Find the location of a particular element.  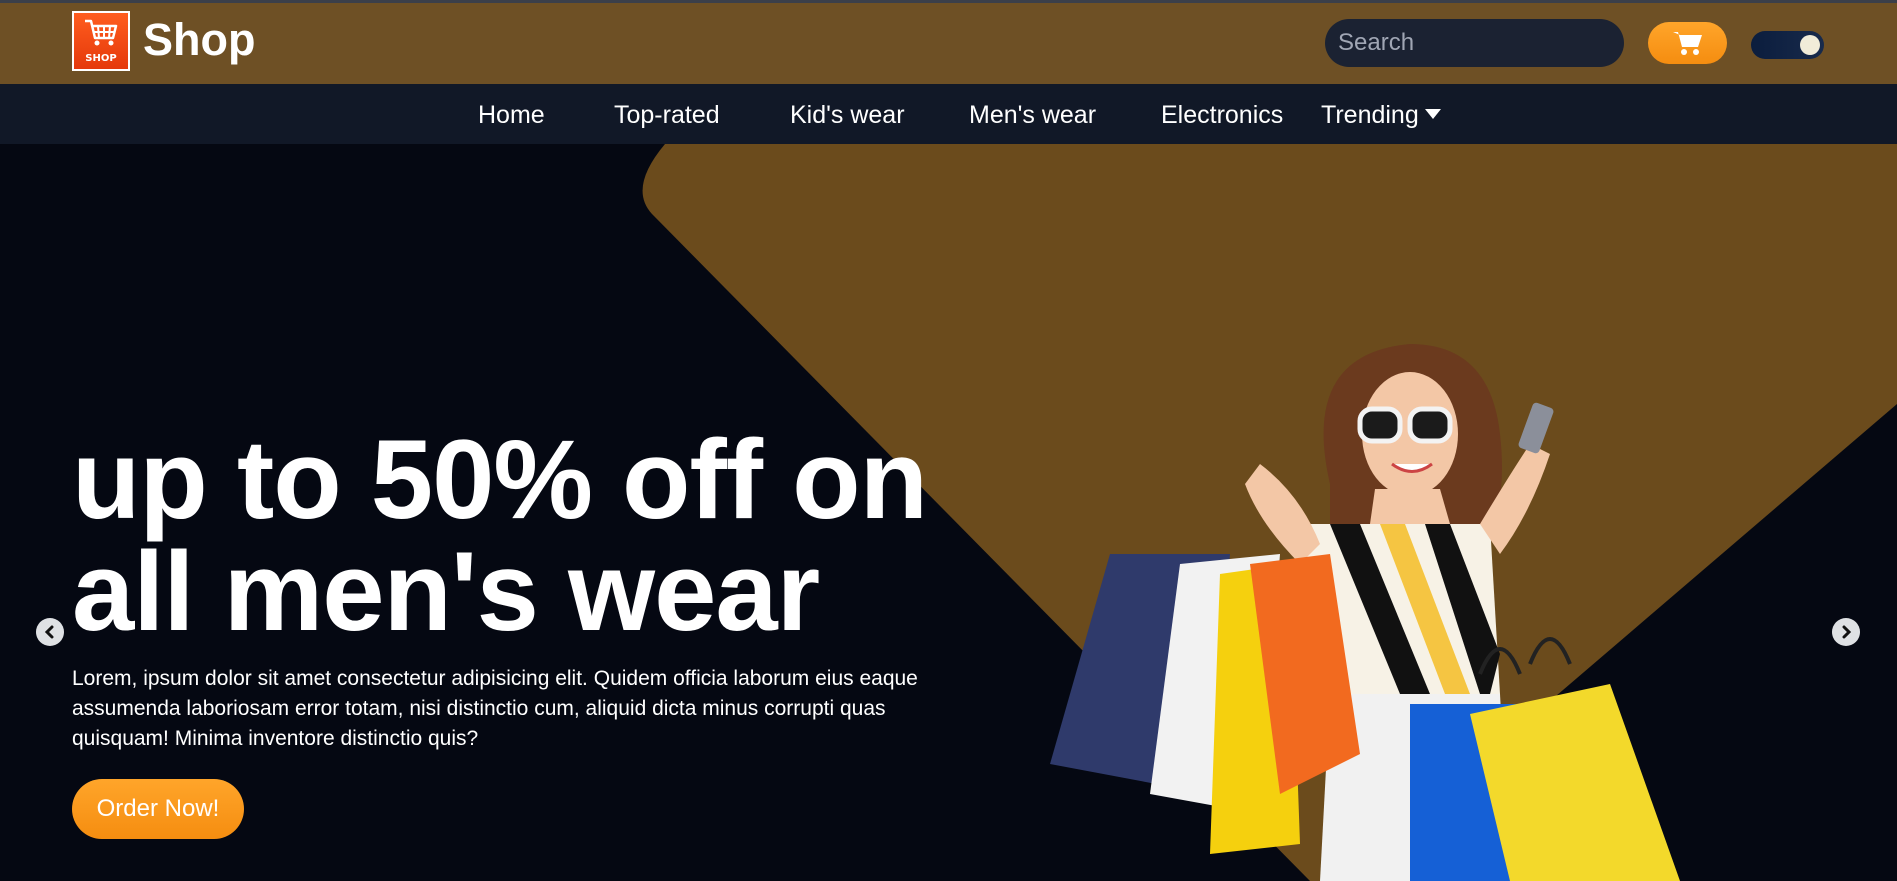

nav-item-home: Home is located at coordinates (511, 115).